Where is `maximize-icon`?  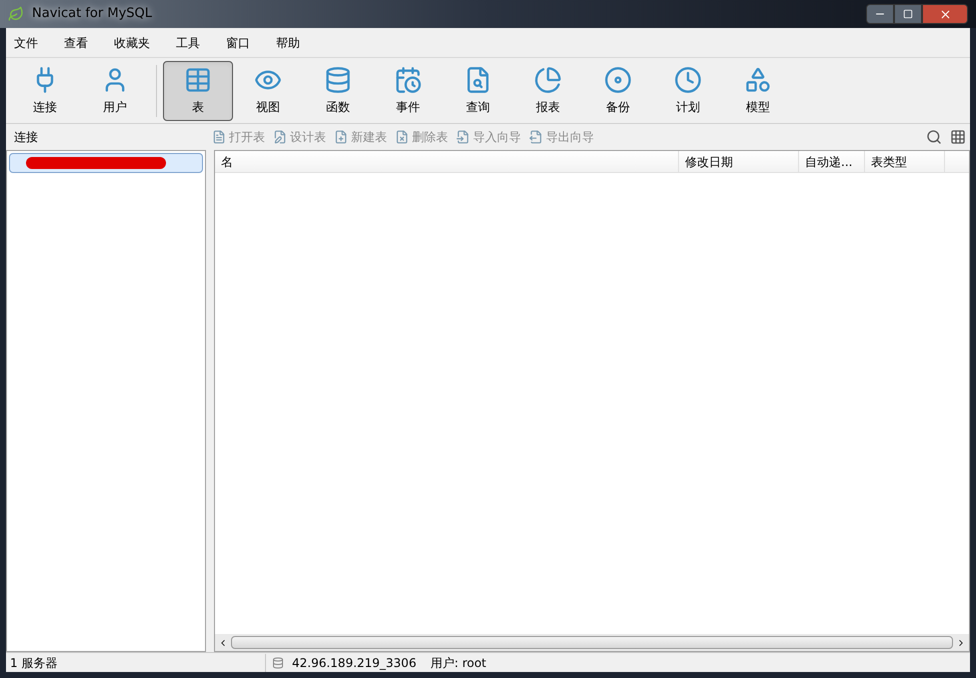 maximize-icon is located at coordinates (908, 14).